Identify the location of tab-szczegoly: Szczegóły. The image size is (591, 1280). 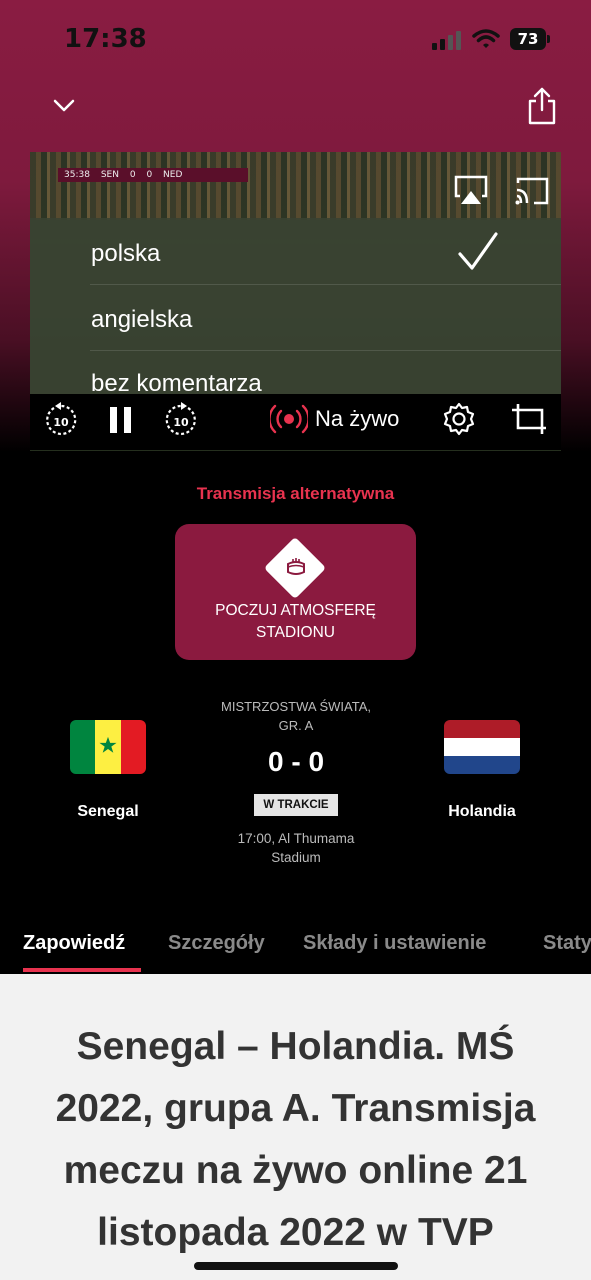
(216, 943).